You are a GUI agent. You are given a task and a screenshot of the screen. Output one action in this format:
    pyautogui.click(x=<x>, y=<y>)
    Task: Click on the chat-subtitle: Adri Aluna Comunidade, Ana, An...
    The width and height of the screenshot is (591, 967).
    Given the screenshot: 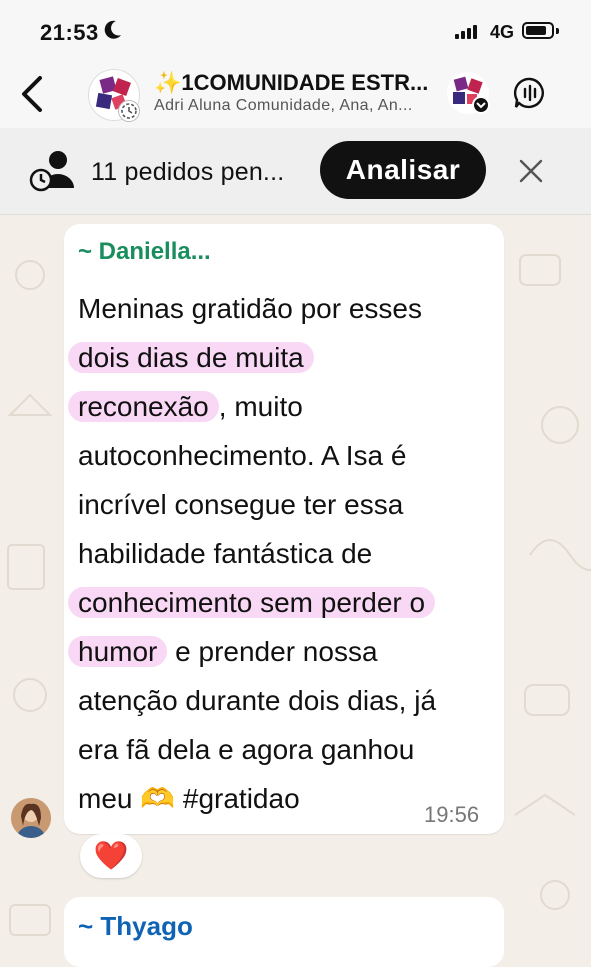 What is the action you would take?
    pyautogui.click(x=299, y=106)
    